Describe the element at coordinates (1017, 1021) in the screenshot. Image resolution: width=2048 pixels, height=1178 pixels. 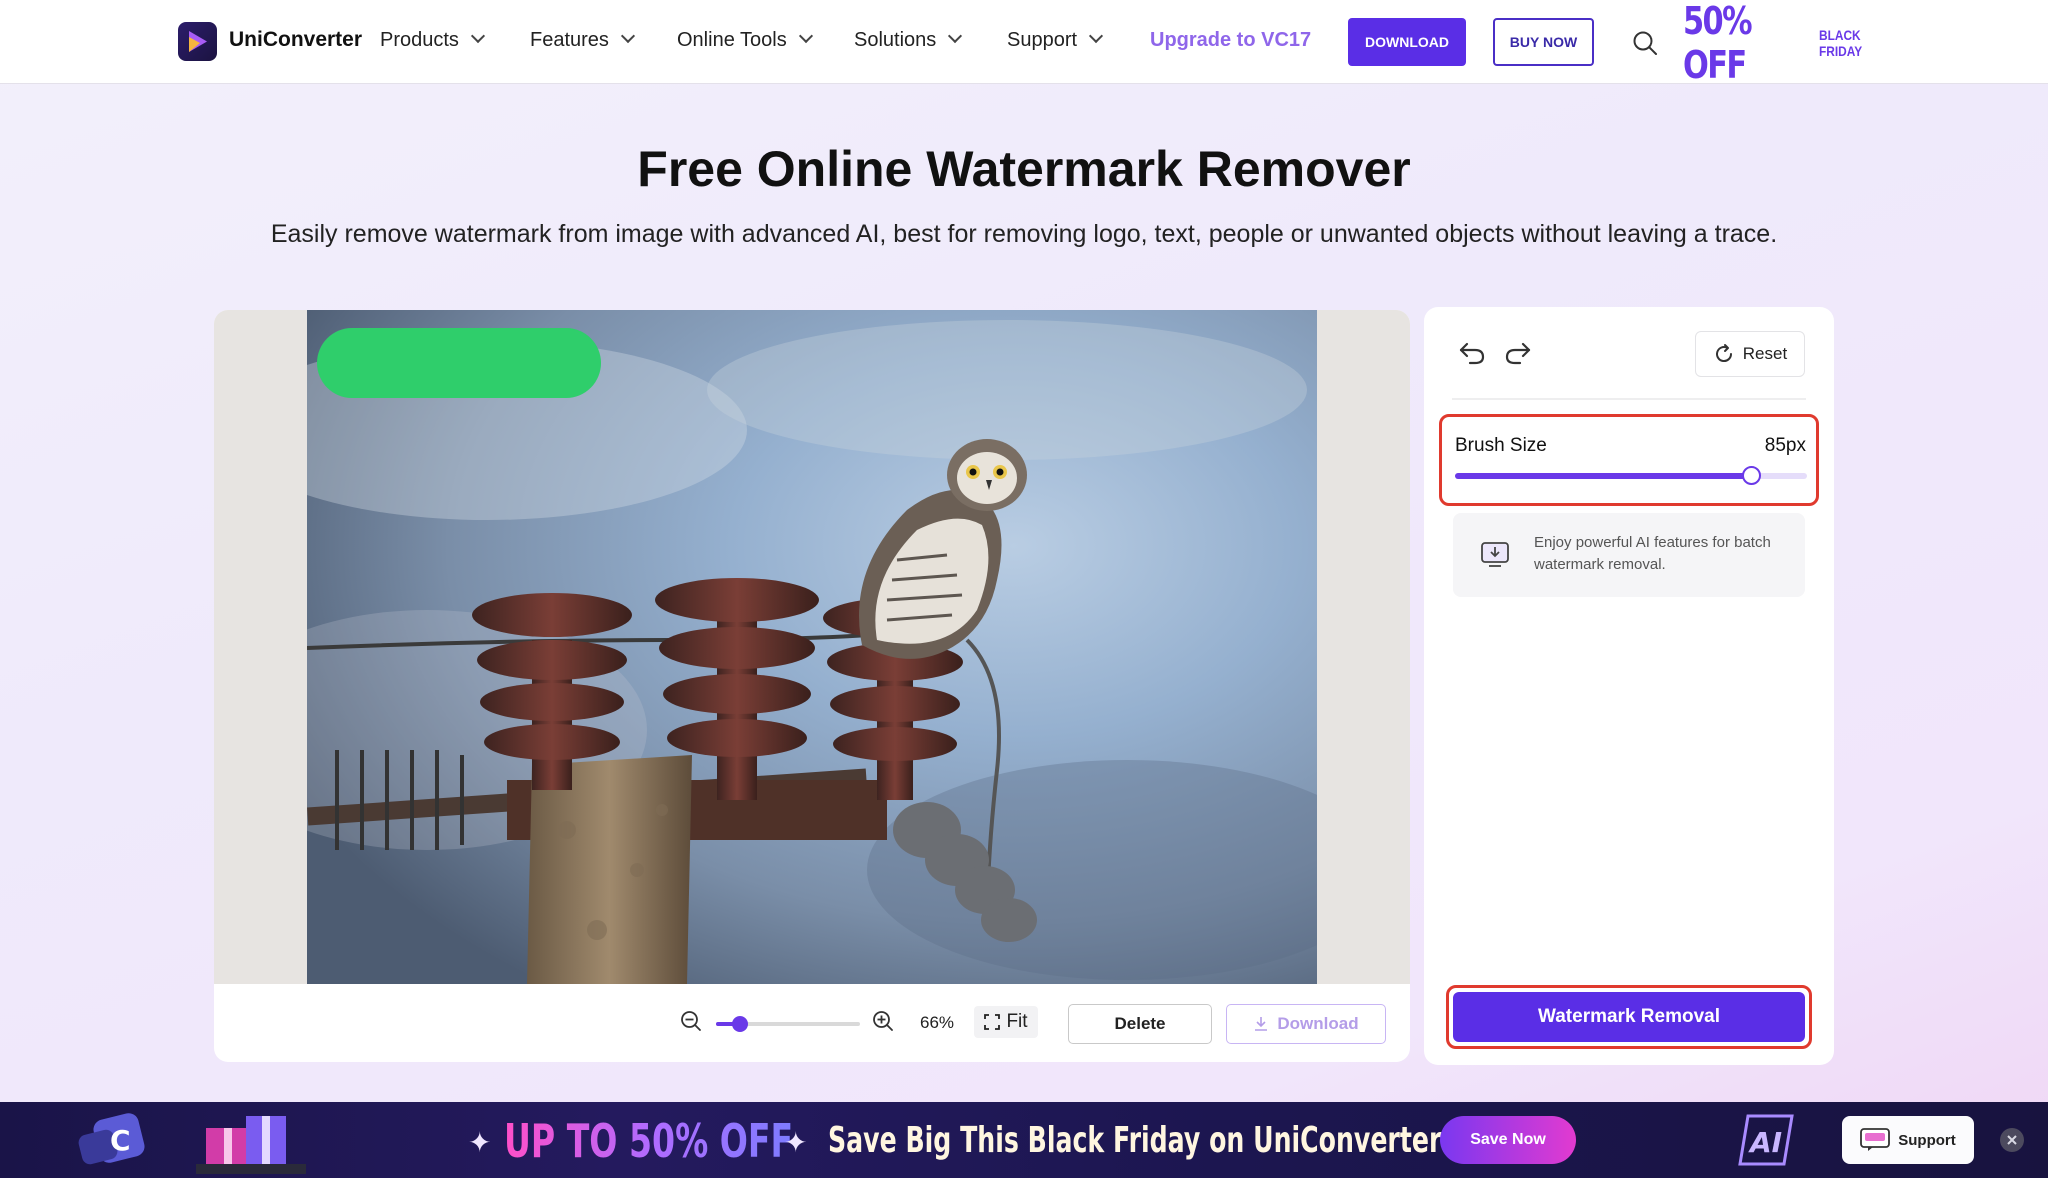
I see `fit-label: Fit` at that location.